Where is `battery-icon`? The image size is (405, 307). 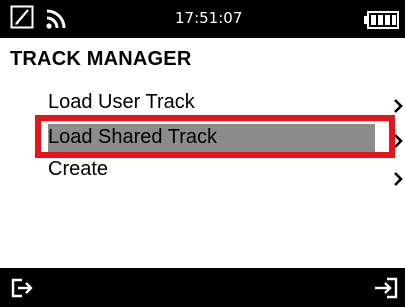 battery-icon is located at coordinates (381, 20).